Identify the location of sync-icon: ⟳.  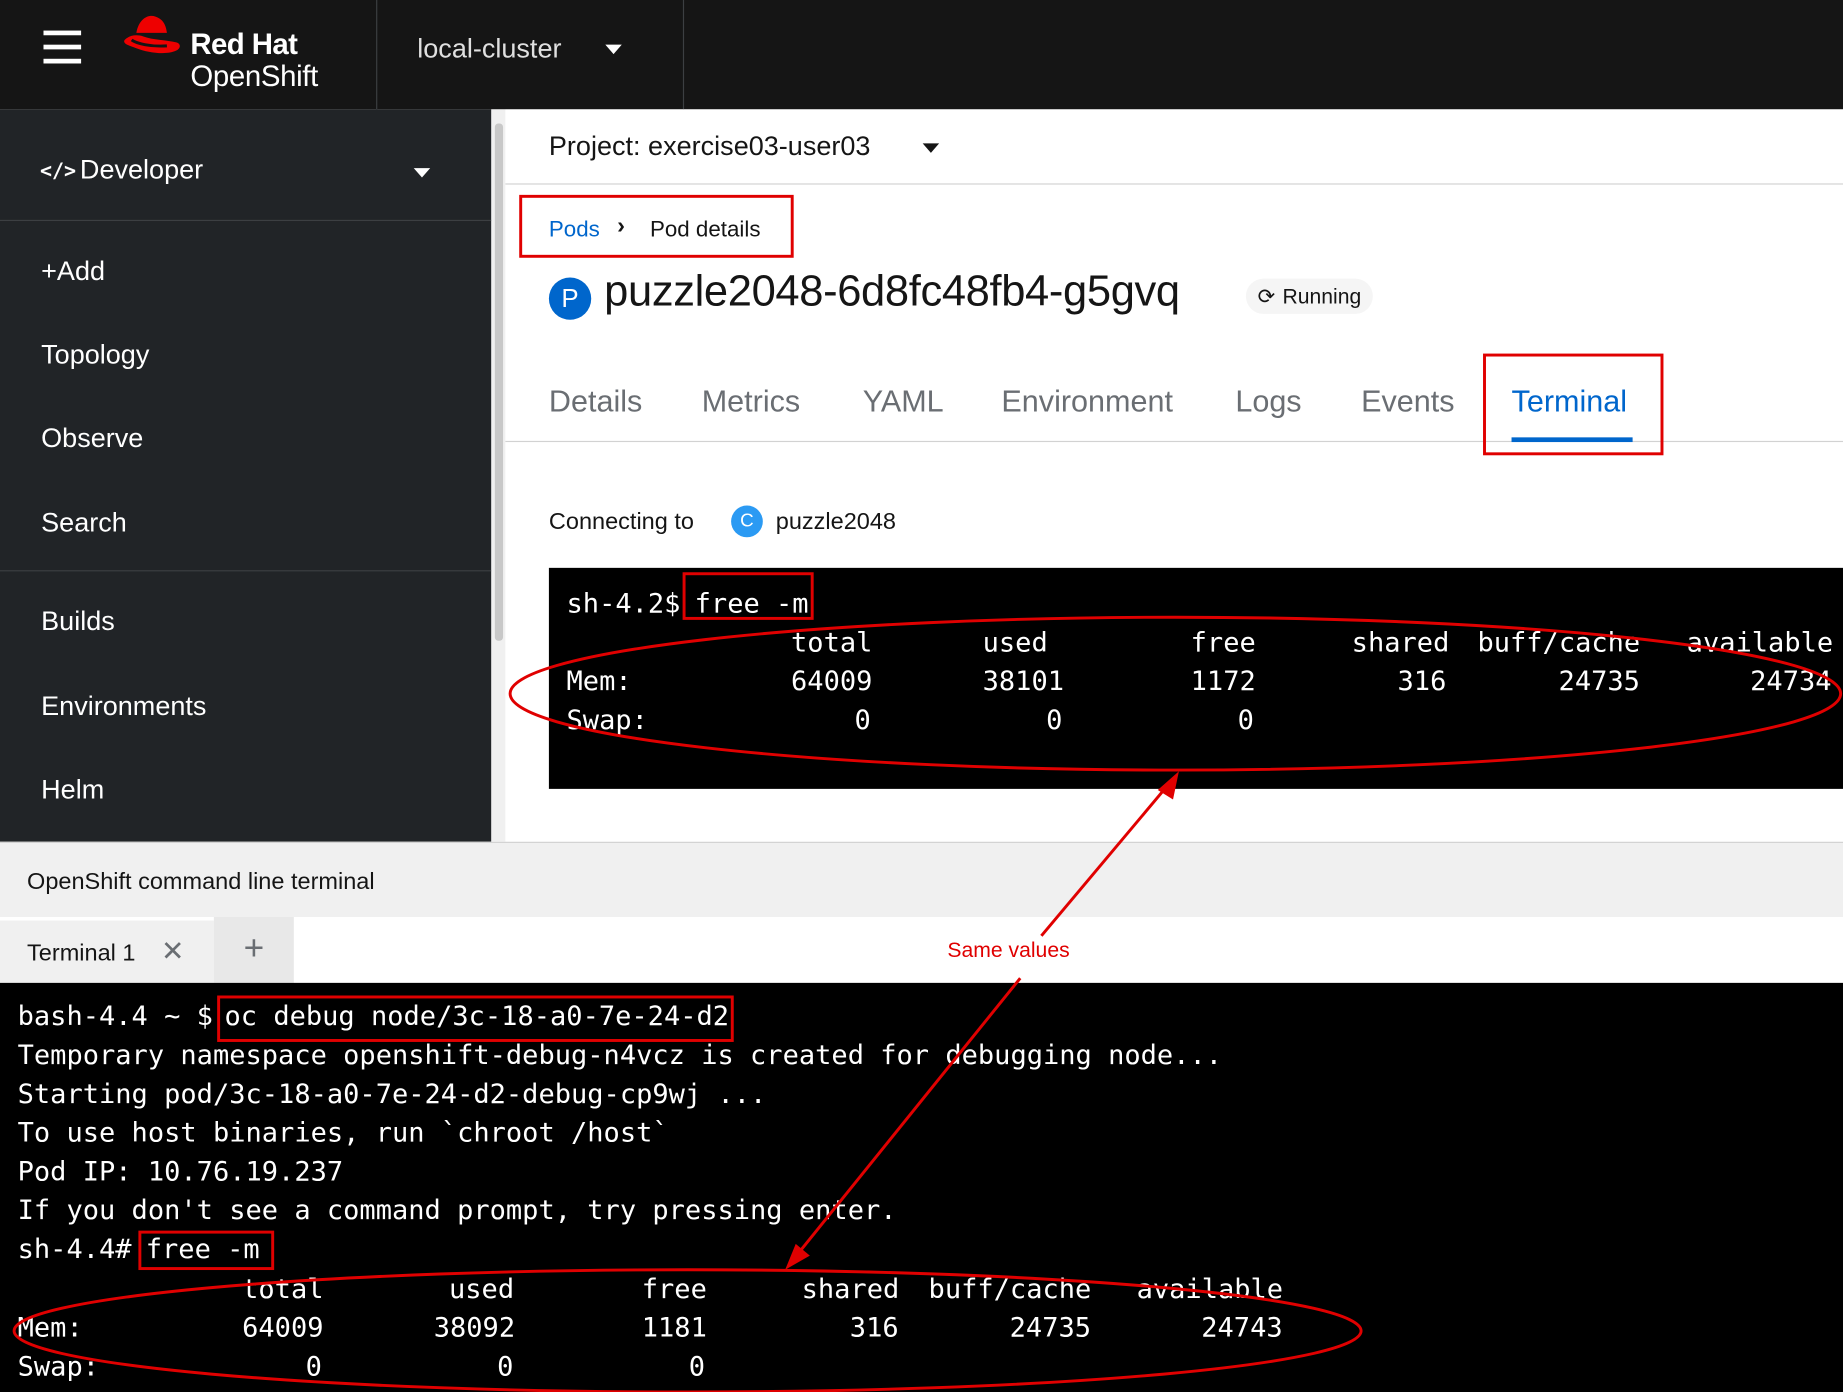
(1266, 296).